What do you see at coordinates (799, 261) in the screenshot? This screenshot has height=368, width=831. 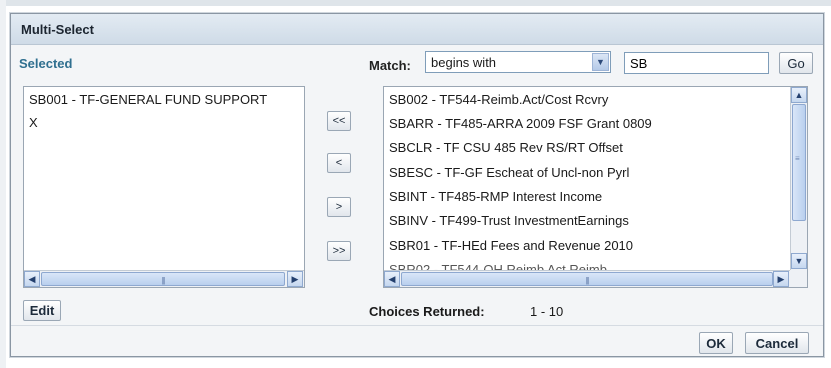 I see `arrow-down-icon: ▼` at bounding box center [799, 261].